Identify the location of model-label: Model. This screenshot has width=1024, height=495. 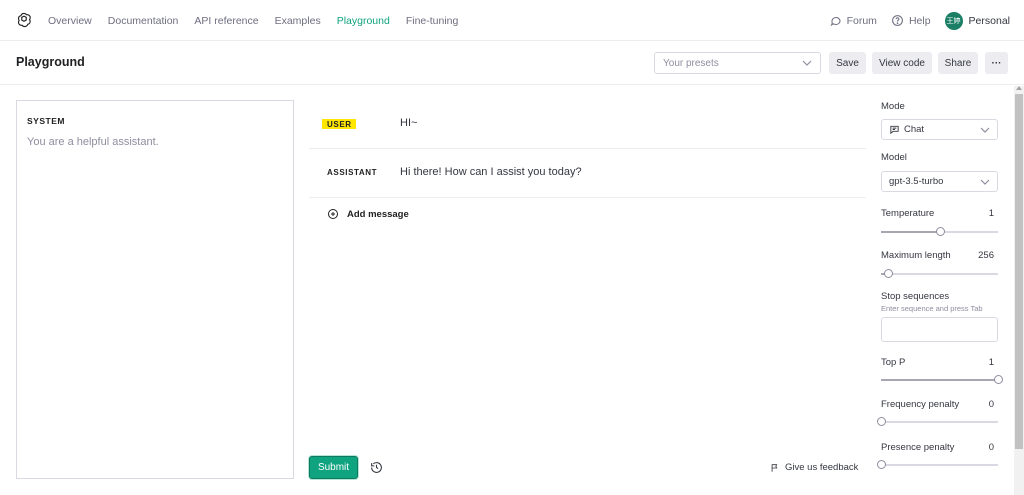
(894, 157).